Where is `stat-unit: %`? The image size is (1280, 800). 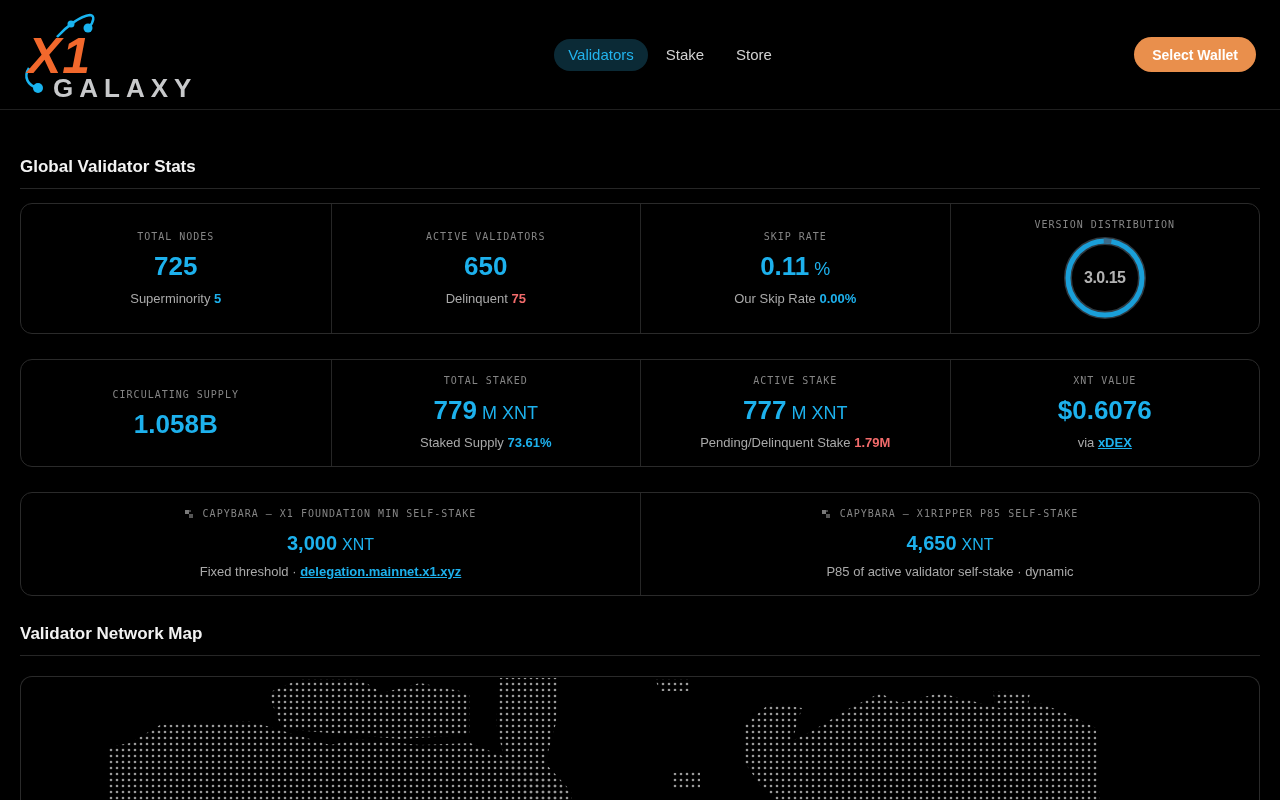
stat-unit: % is located at coordinates (822, 269).